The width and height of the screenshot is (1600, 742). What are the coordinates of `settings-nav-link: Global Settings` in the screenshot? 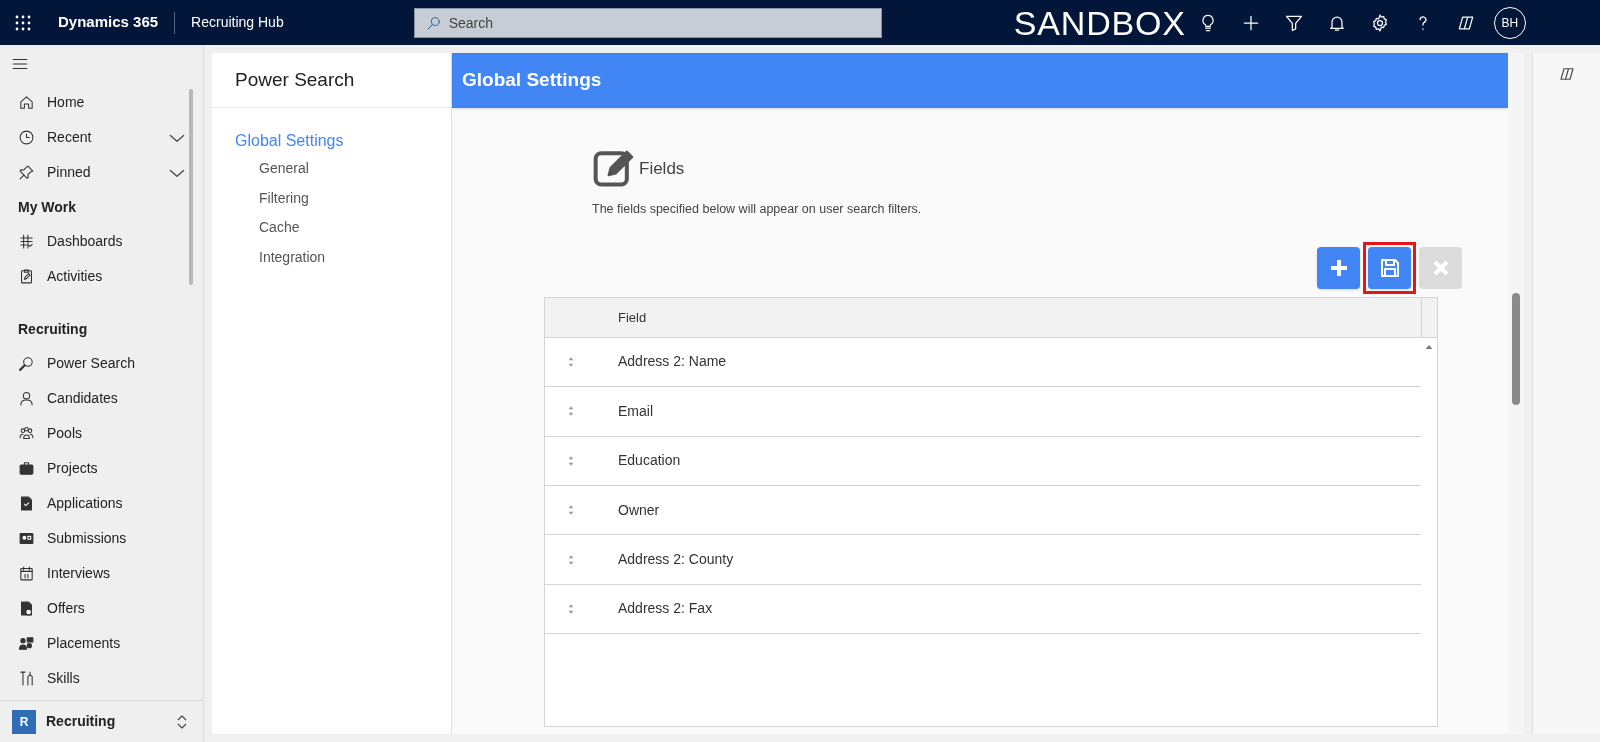 It's located at (343, 141).